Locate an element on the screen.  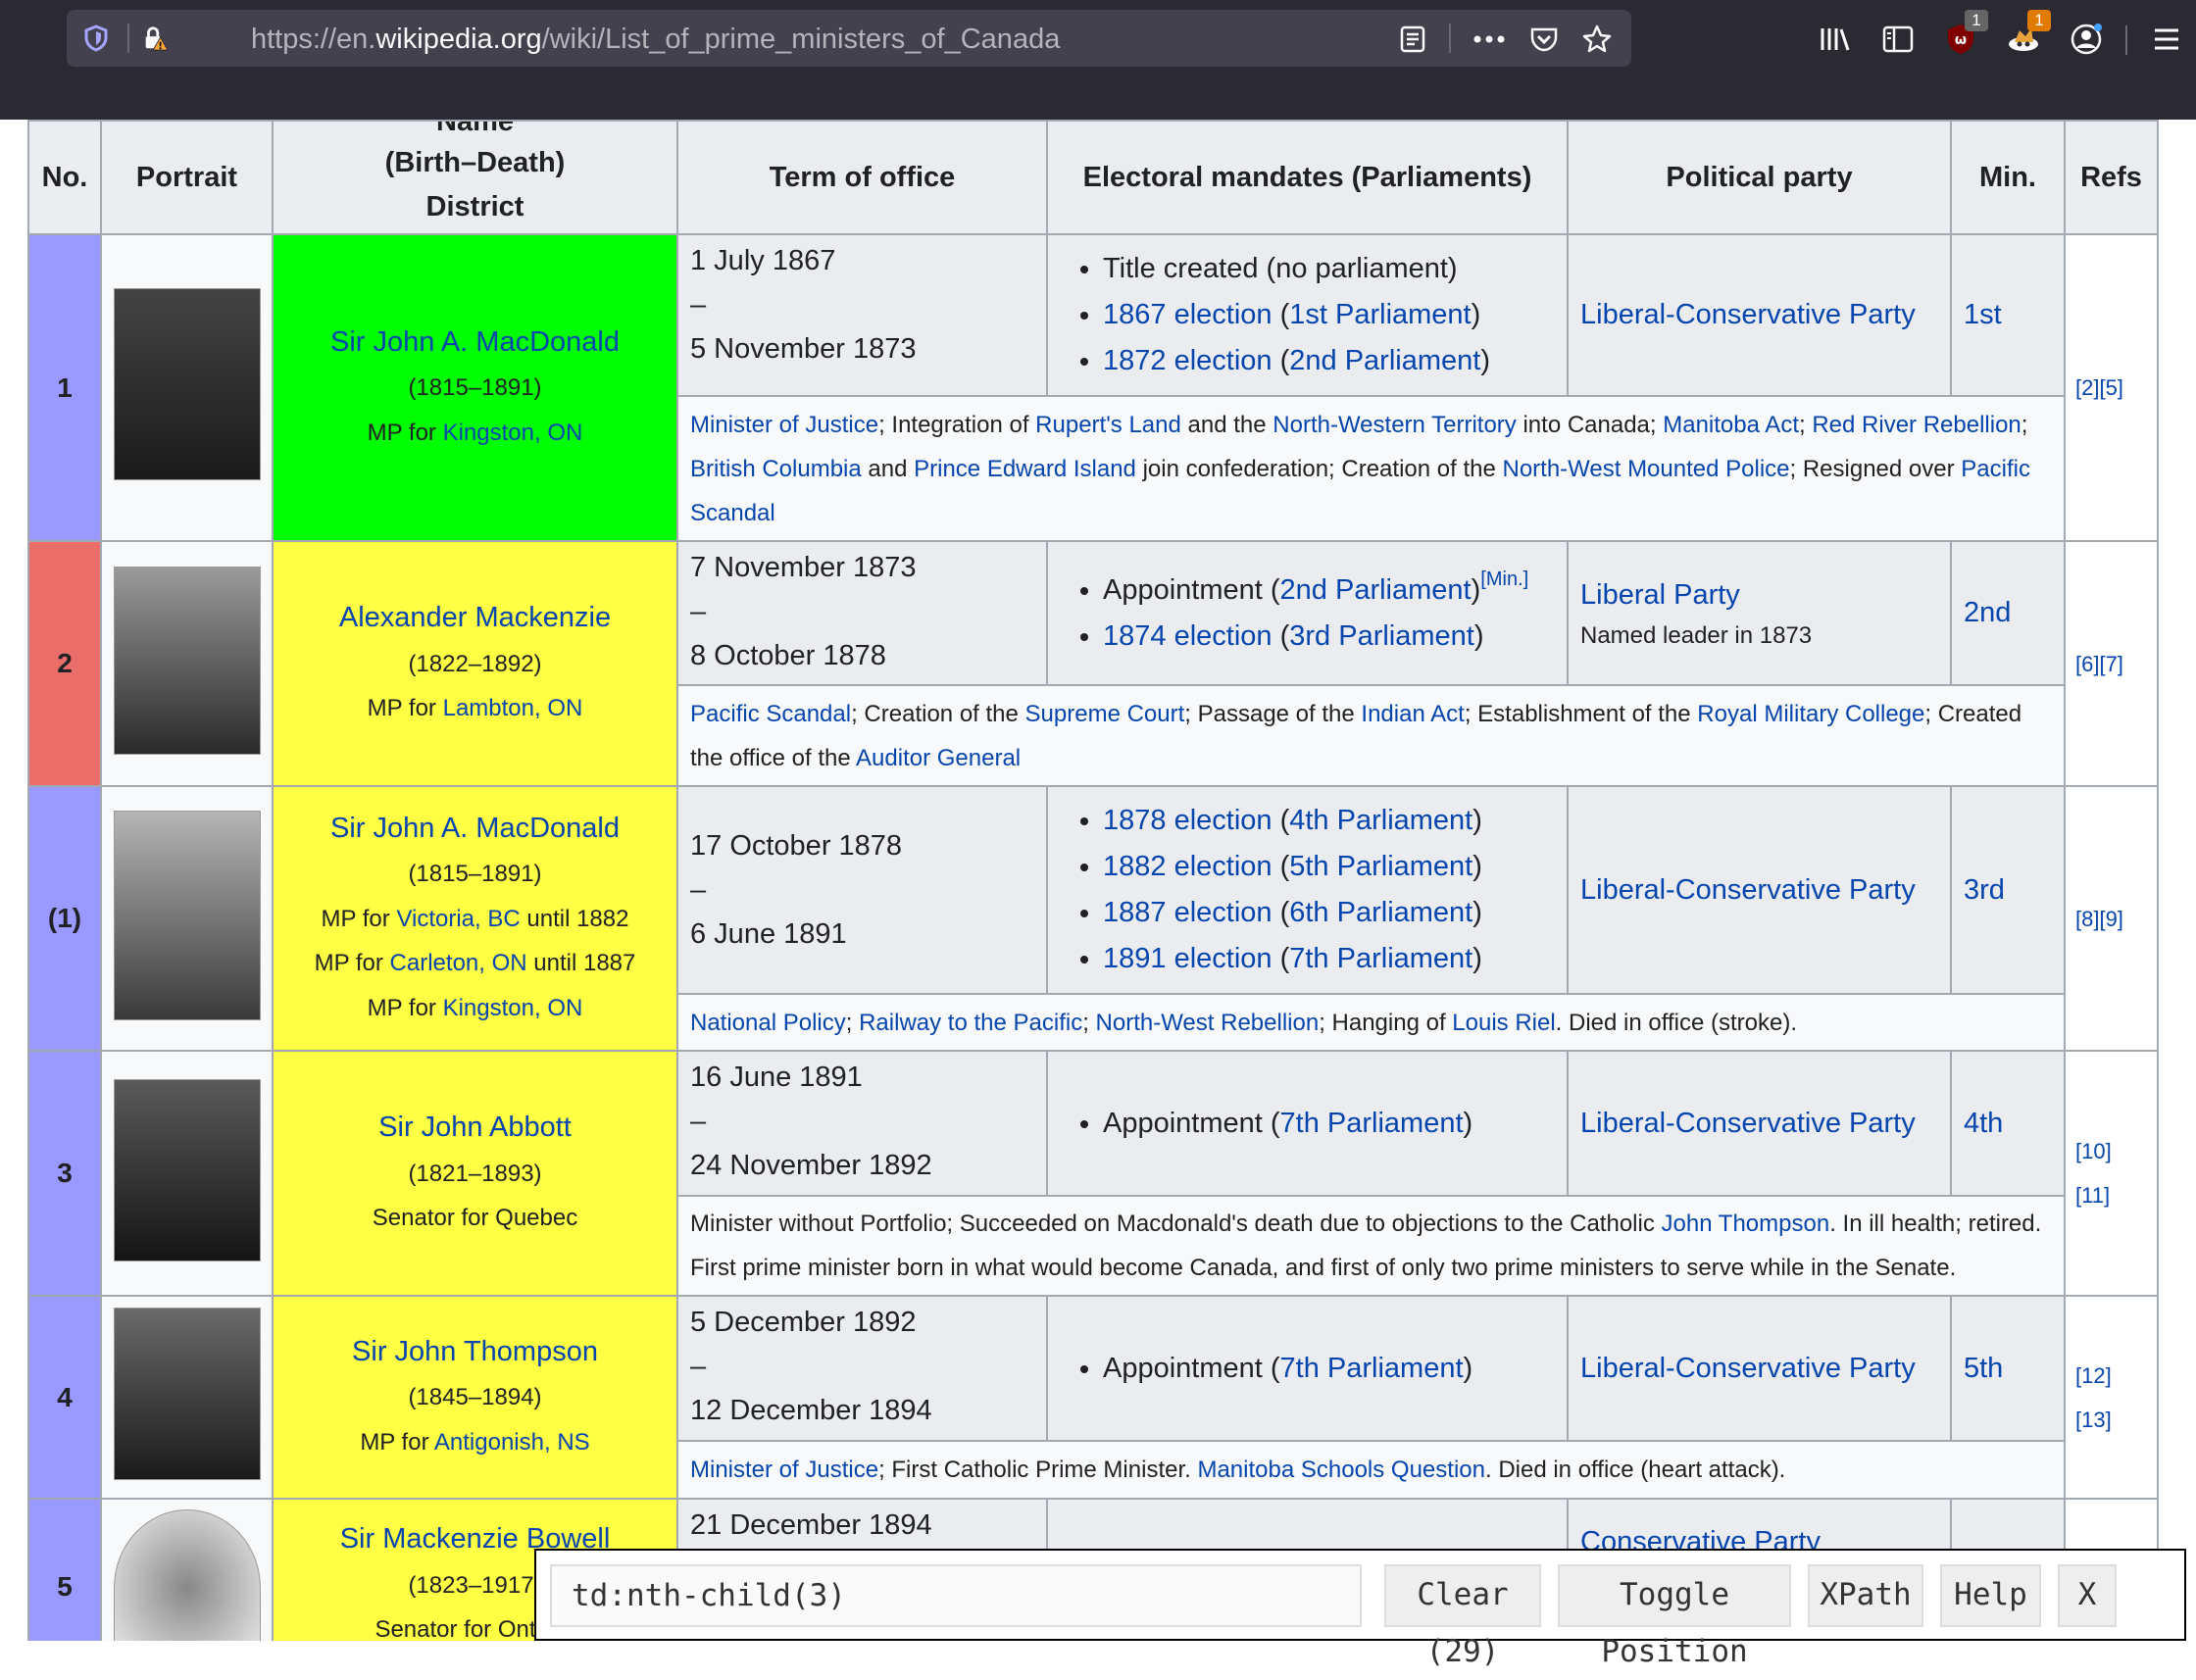
pm-name-link: Sir John Abbott is located at coordinates (475, 1127).